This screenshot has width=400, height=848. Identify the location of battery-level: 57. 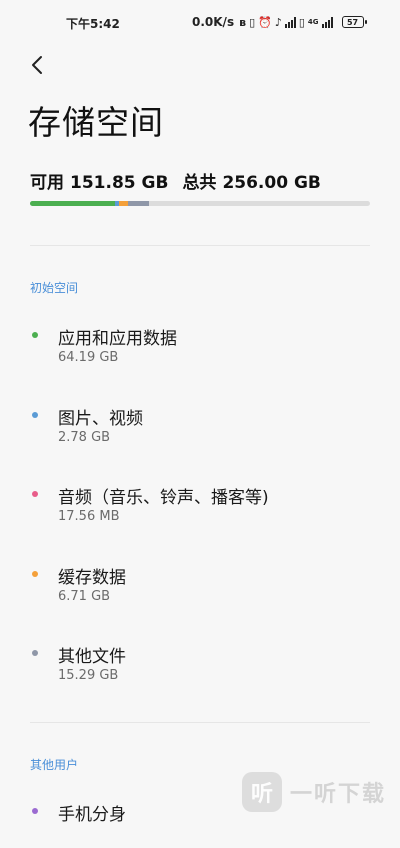
(352, 22).